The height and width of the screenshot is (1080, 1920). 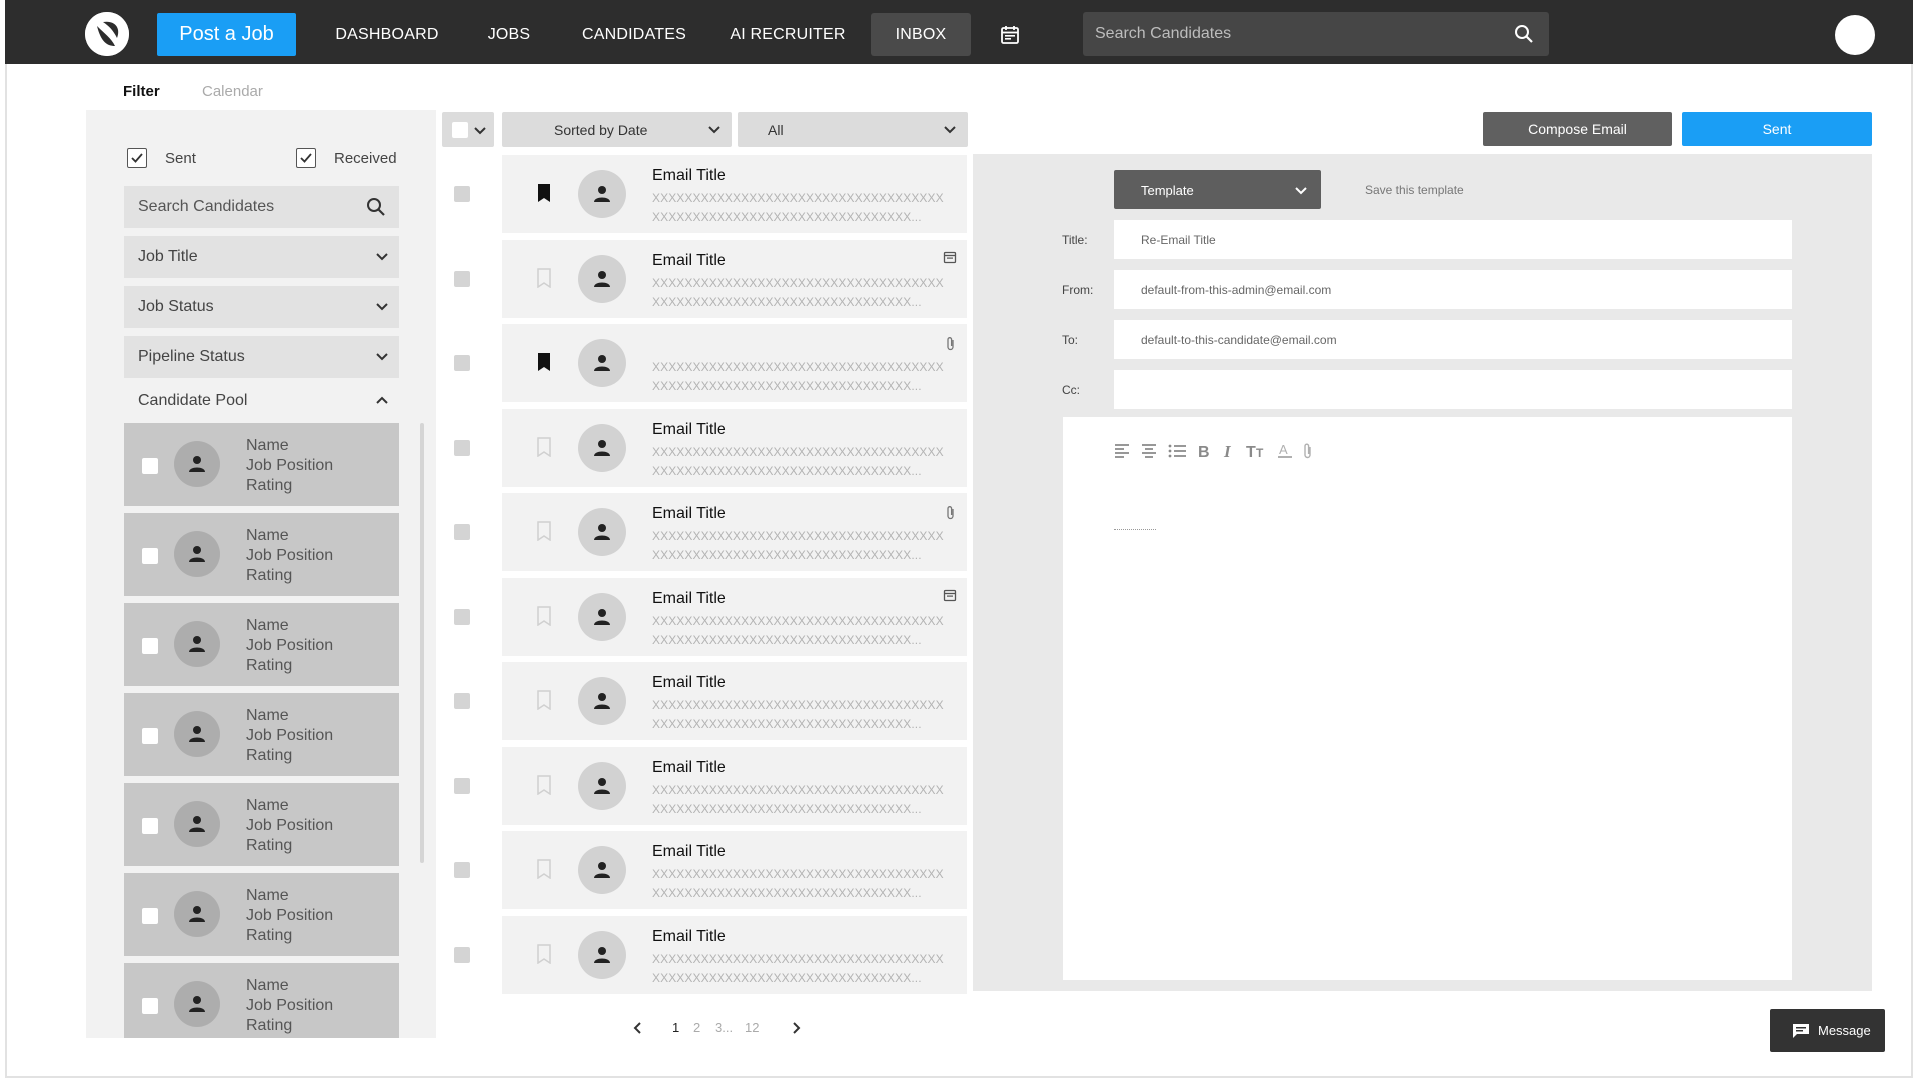 I want to click on candidate-name: Name, so click(x=267, y=985).